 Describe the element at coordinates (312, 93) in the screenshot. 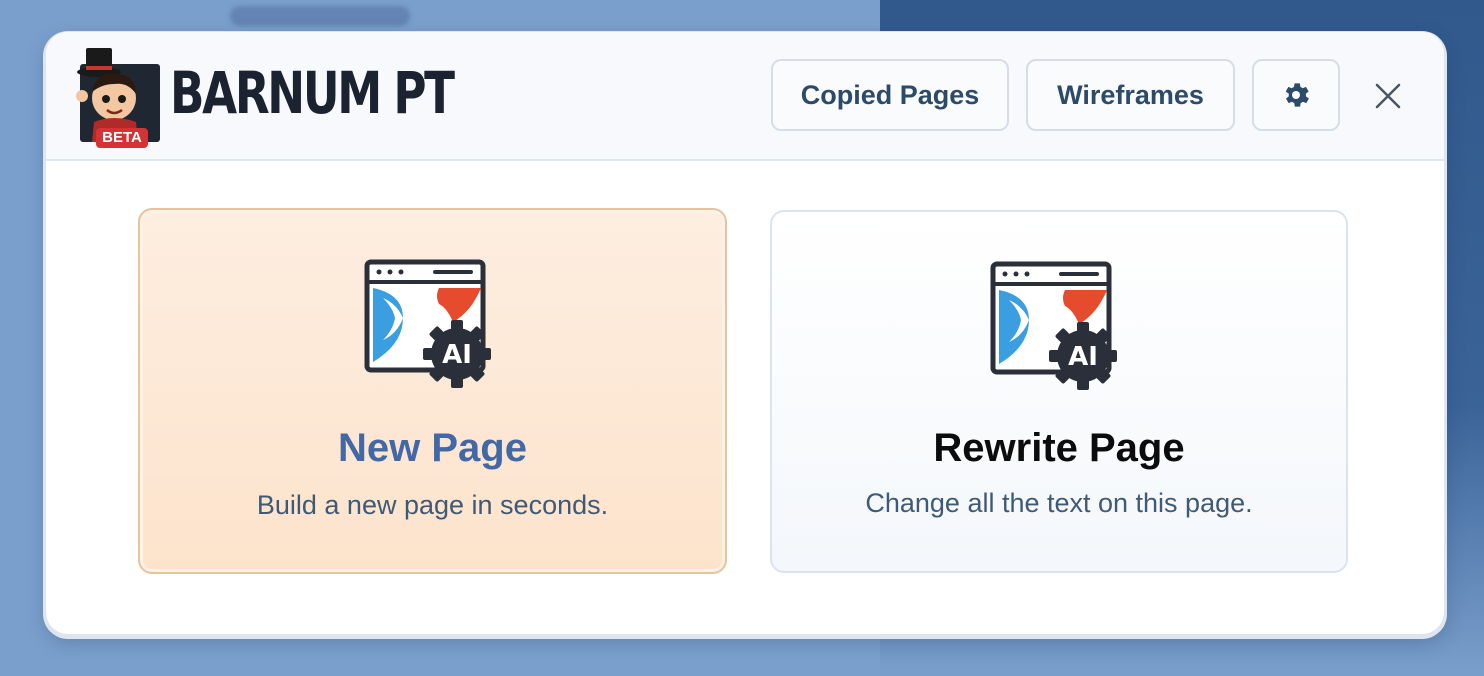

I see `brand-title: BARNUM PT` at that location.